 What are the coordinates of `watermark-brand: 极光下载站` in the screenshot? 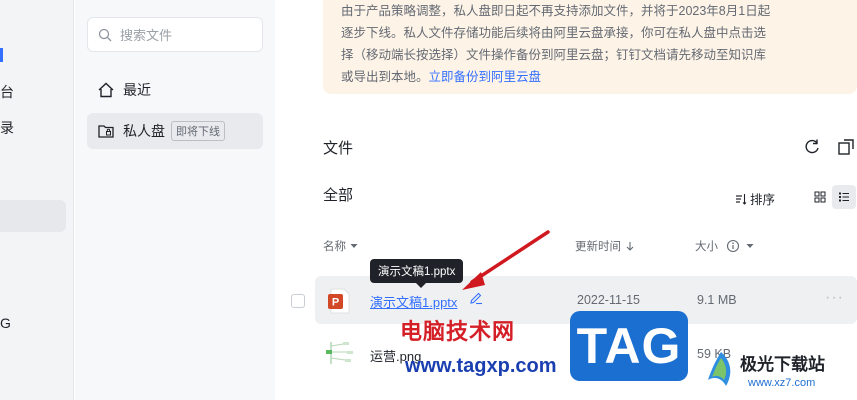 It's located at (782, 364).